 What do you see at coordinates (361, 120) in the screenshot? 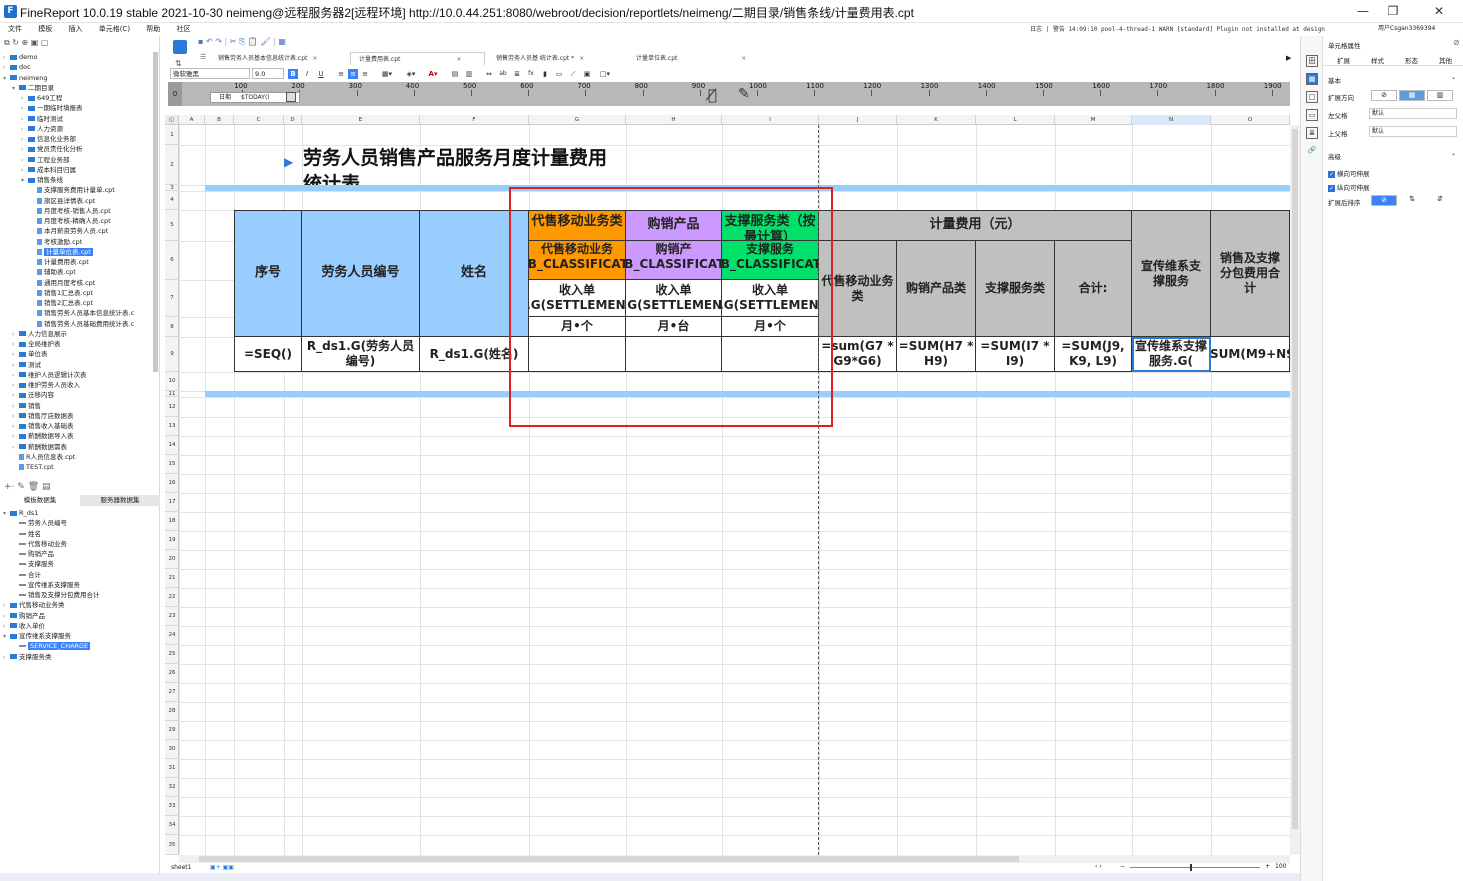
I see `column-header-cell: E` at bounding box center [361, 120].